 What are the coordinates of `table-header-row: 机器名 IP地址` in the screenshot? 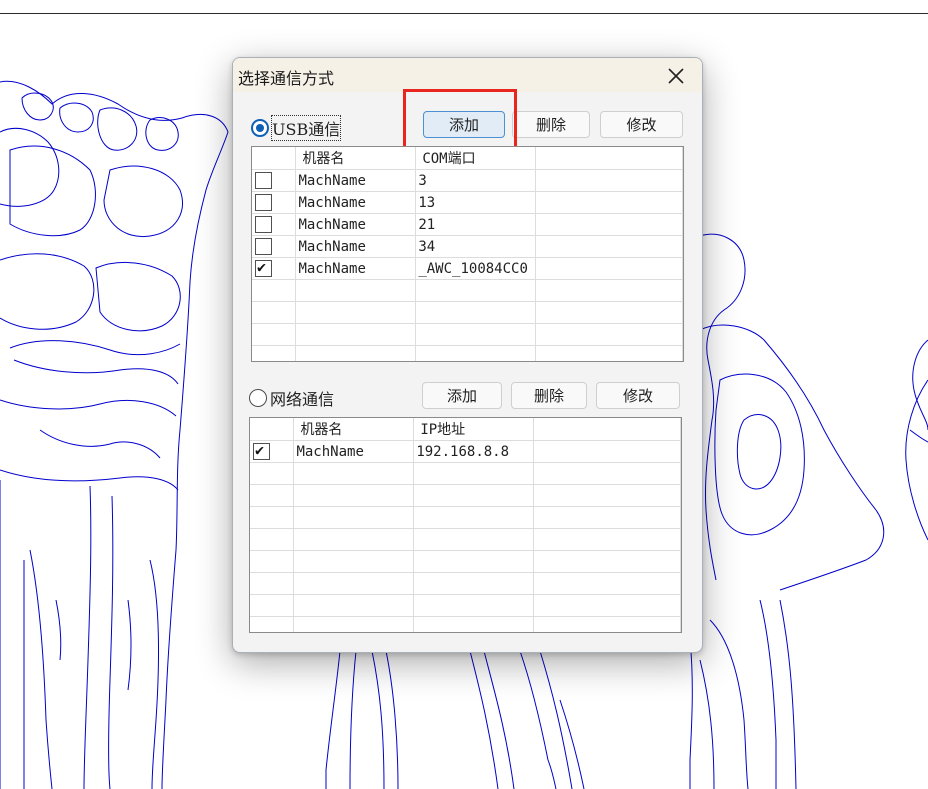 It's located at (465, 429).